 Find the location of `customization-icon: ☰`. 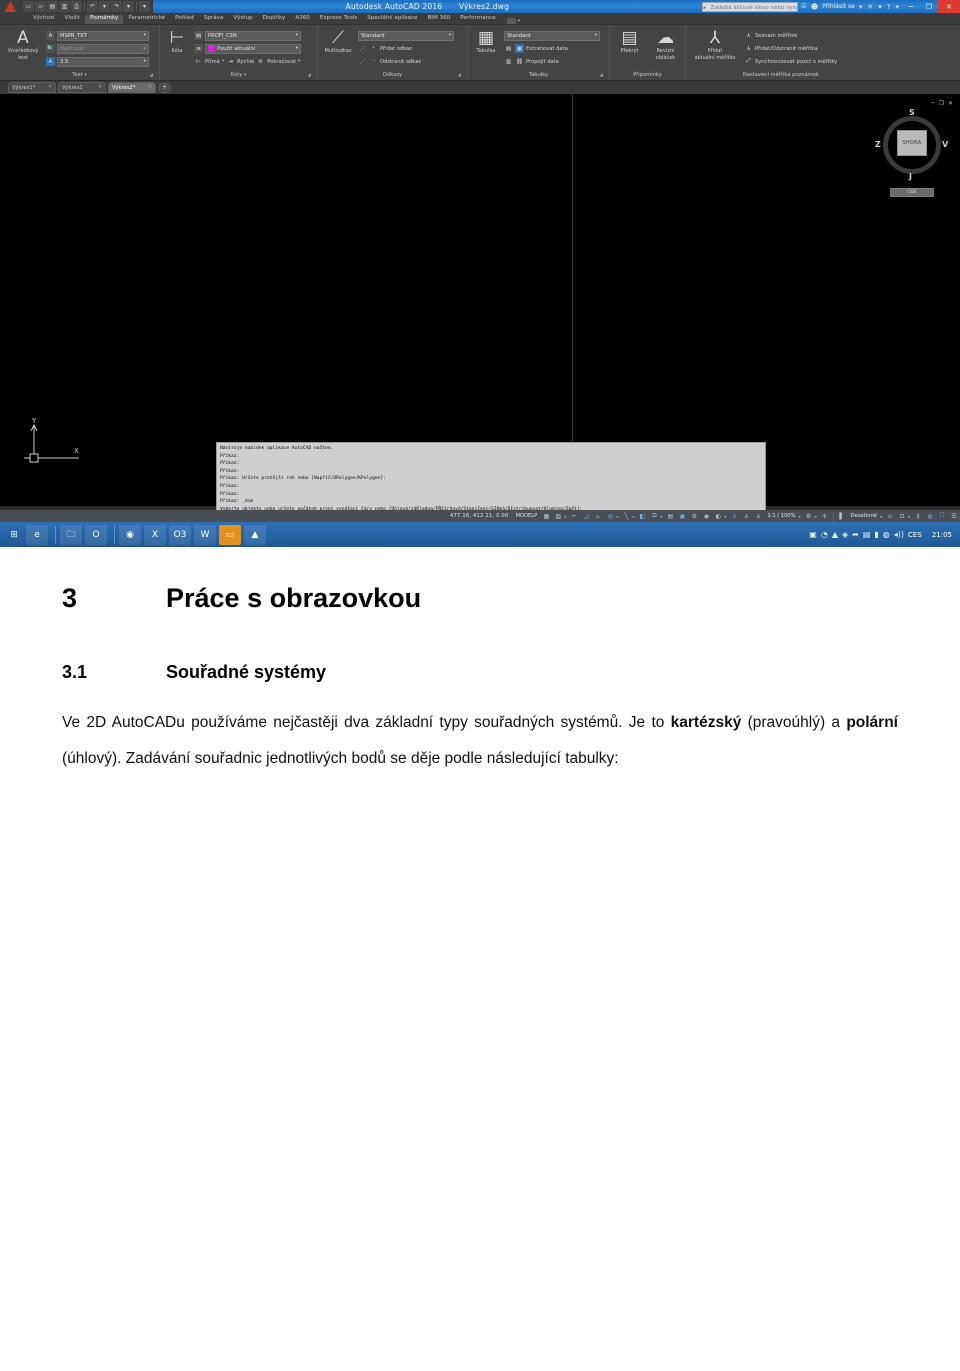

customization-icon: ☰ is located at coordinates (954, 516).